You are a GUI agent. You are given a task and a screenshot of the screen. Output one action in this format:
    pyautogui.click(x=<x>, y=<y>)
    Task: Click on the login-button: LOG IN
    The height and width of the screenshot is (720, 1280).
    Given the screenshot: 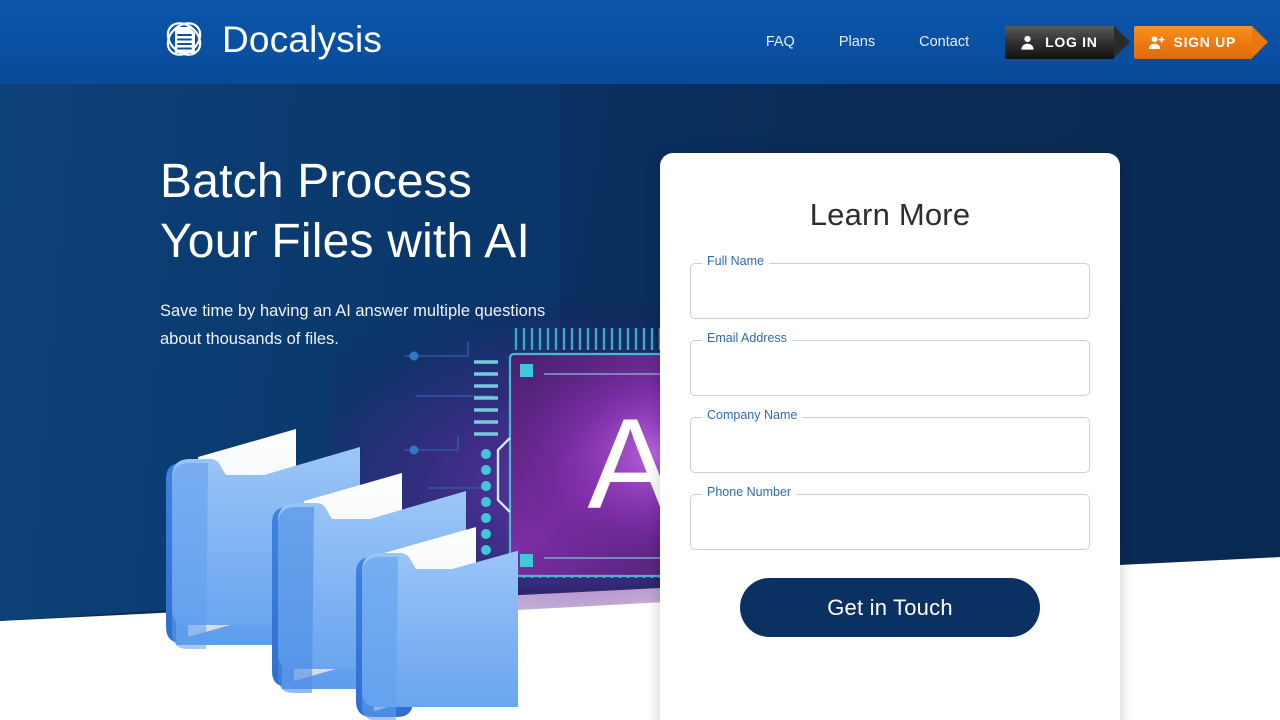 What is the action you would take?
    pyautogui.click(x=1068, y=42)
    